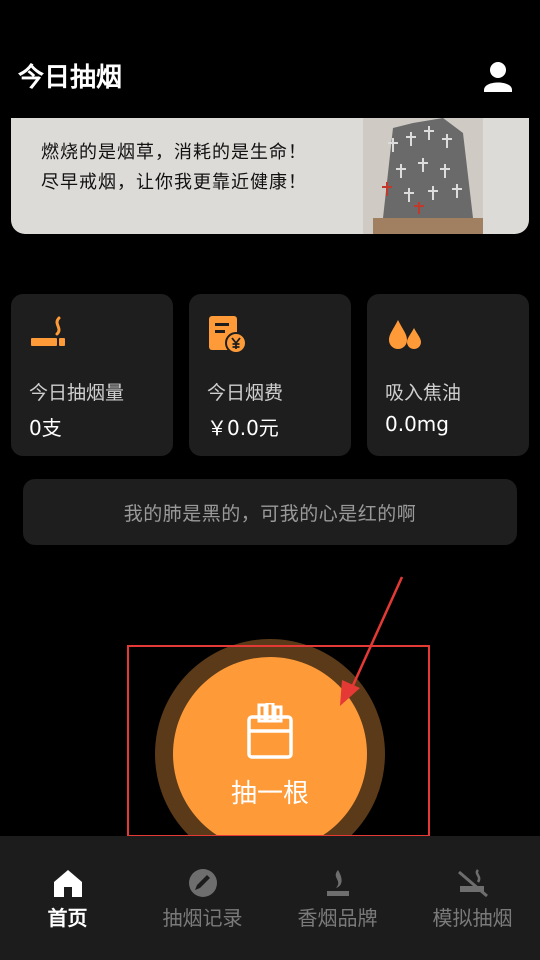  What do you see at coordinates (228, 335) in the screenshot?
I see `receipt-yen-icon` at bounding box center [228, 335].